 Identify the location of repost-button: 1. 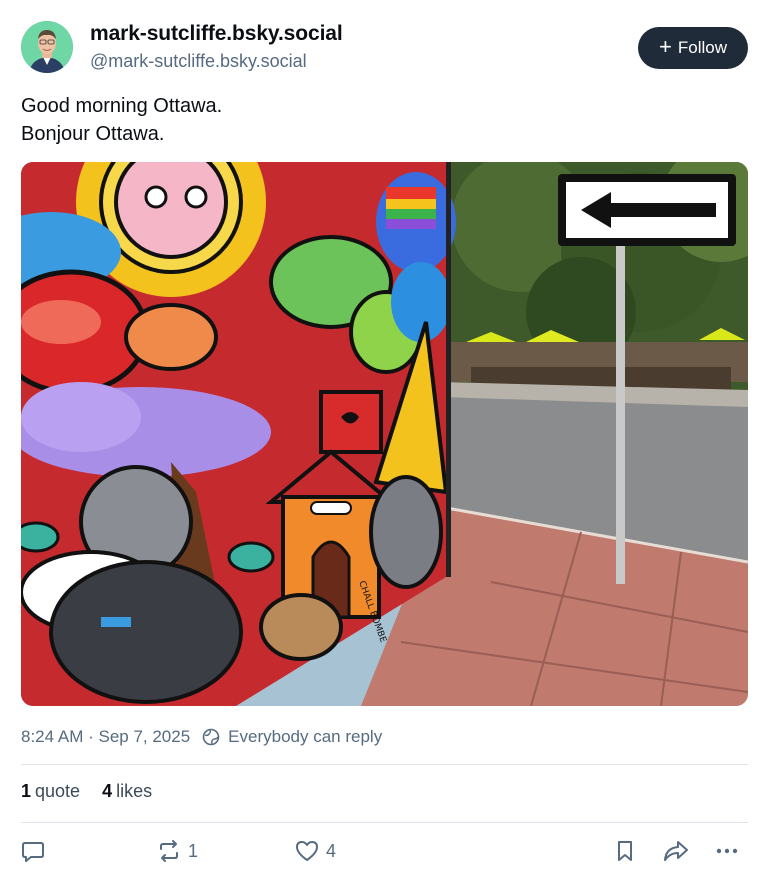
(177, 851).